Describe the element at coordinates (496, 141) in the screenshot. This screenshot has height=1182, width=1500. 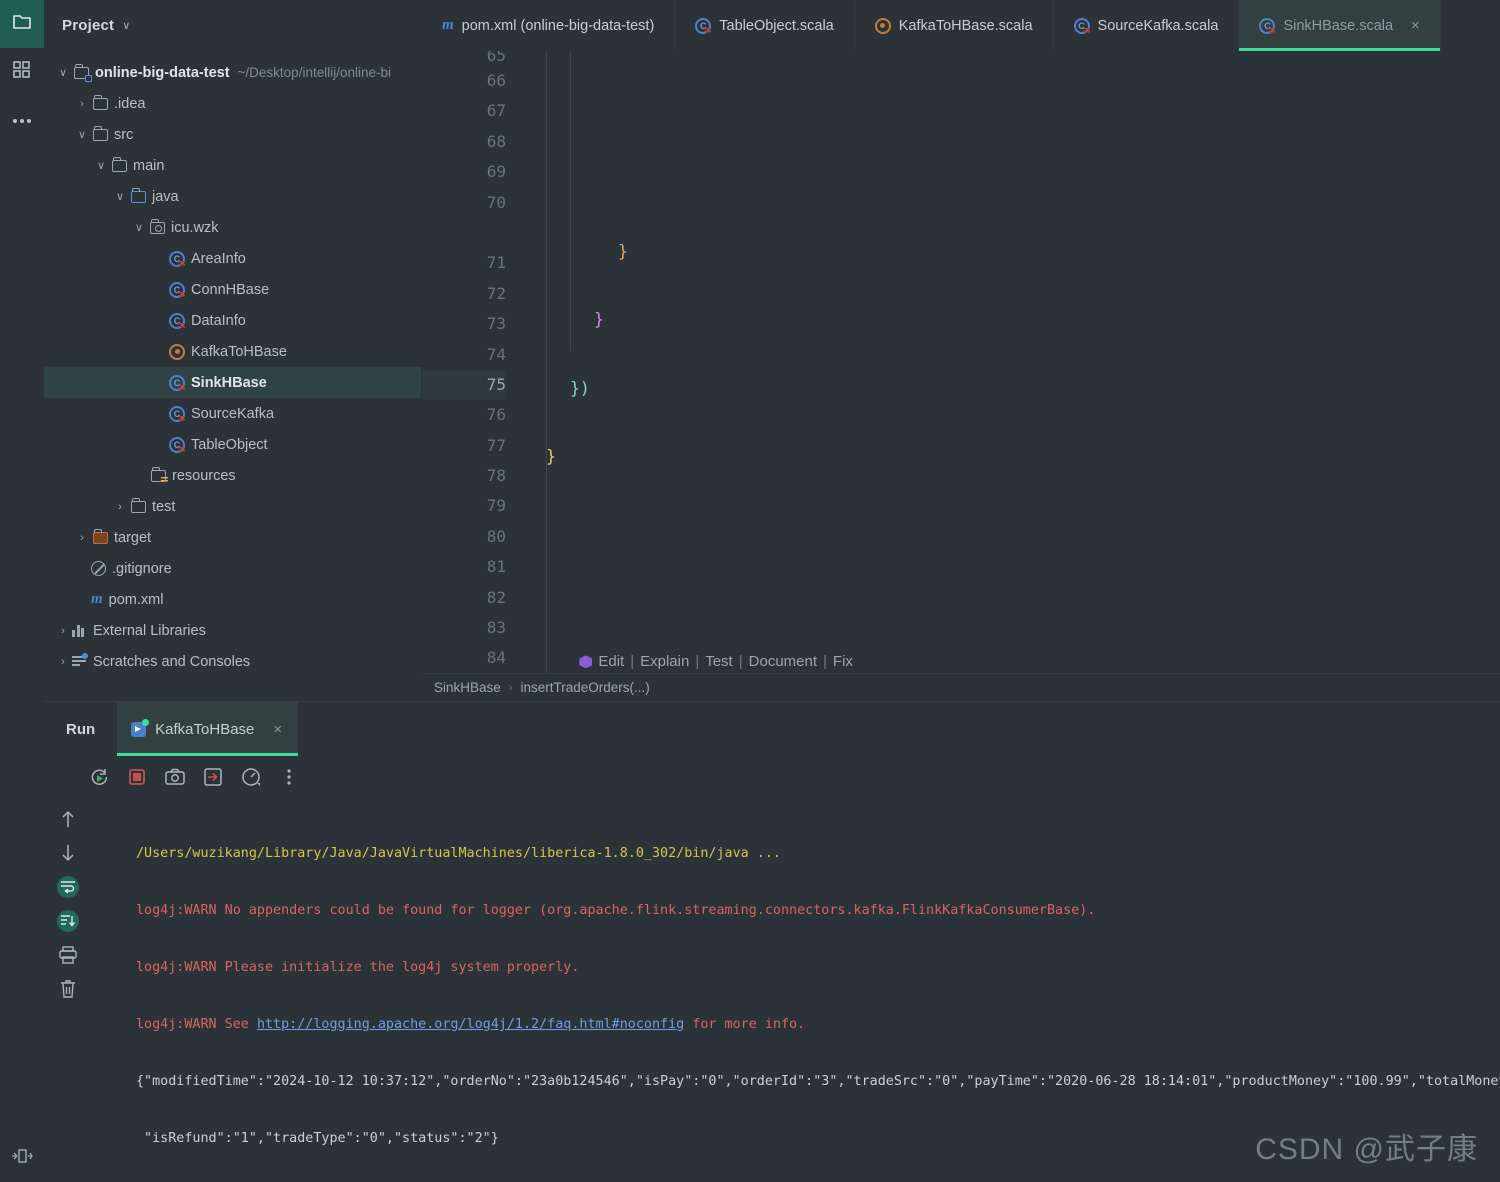
I see `line-number: 68` at that location.